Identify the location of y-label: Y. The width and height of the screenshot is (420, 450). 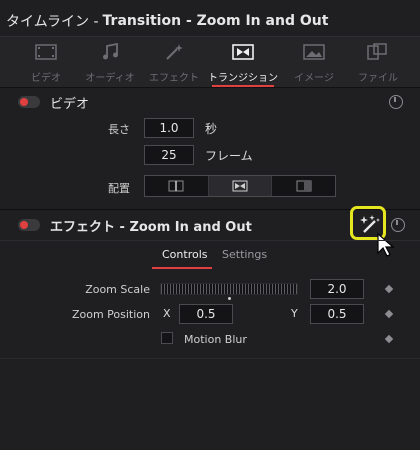
(294, 313).